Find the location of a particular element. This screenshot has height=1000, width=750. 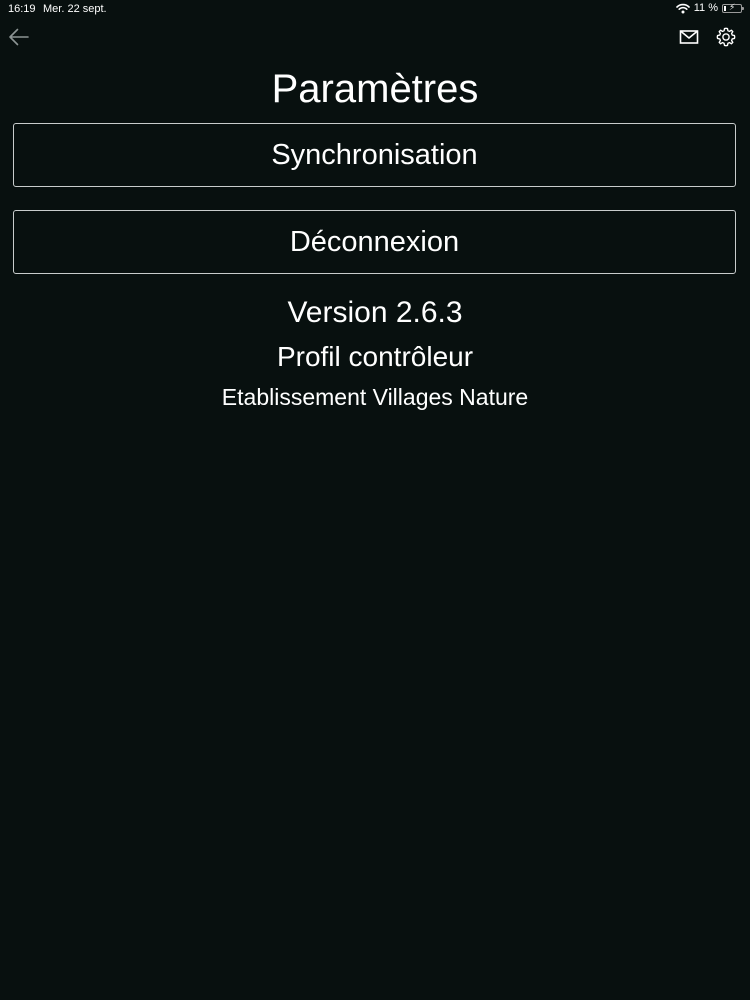

establishment-text: Etablissement Villages Nature is located at coordinates (375, 397).